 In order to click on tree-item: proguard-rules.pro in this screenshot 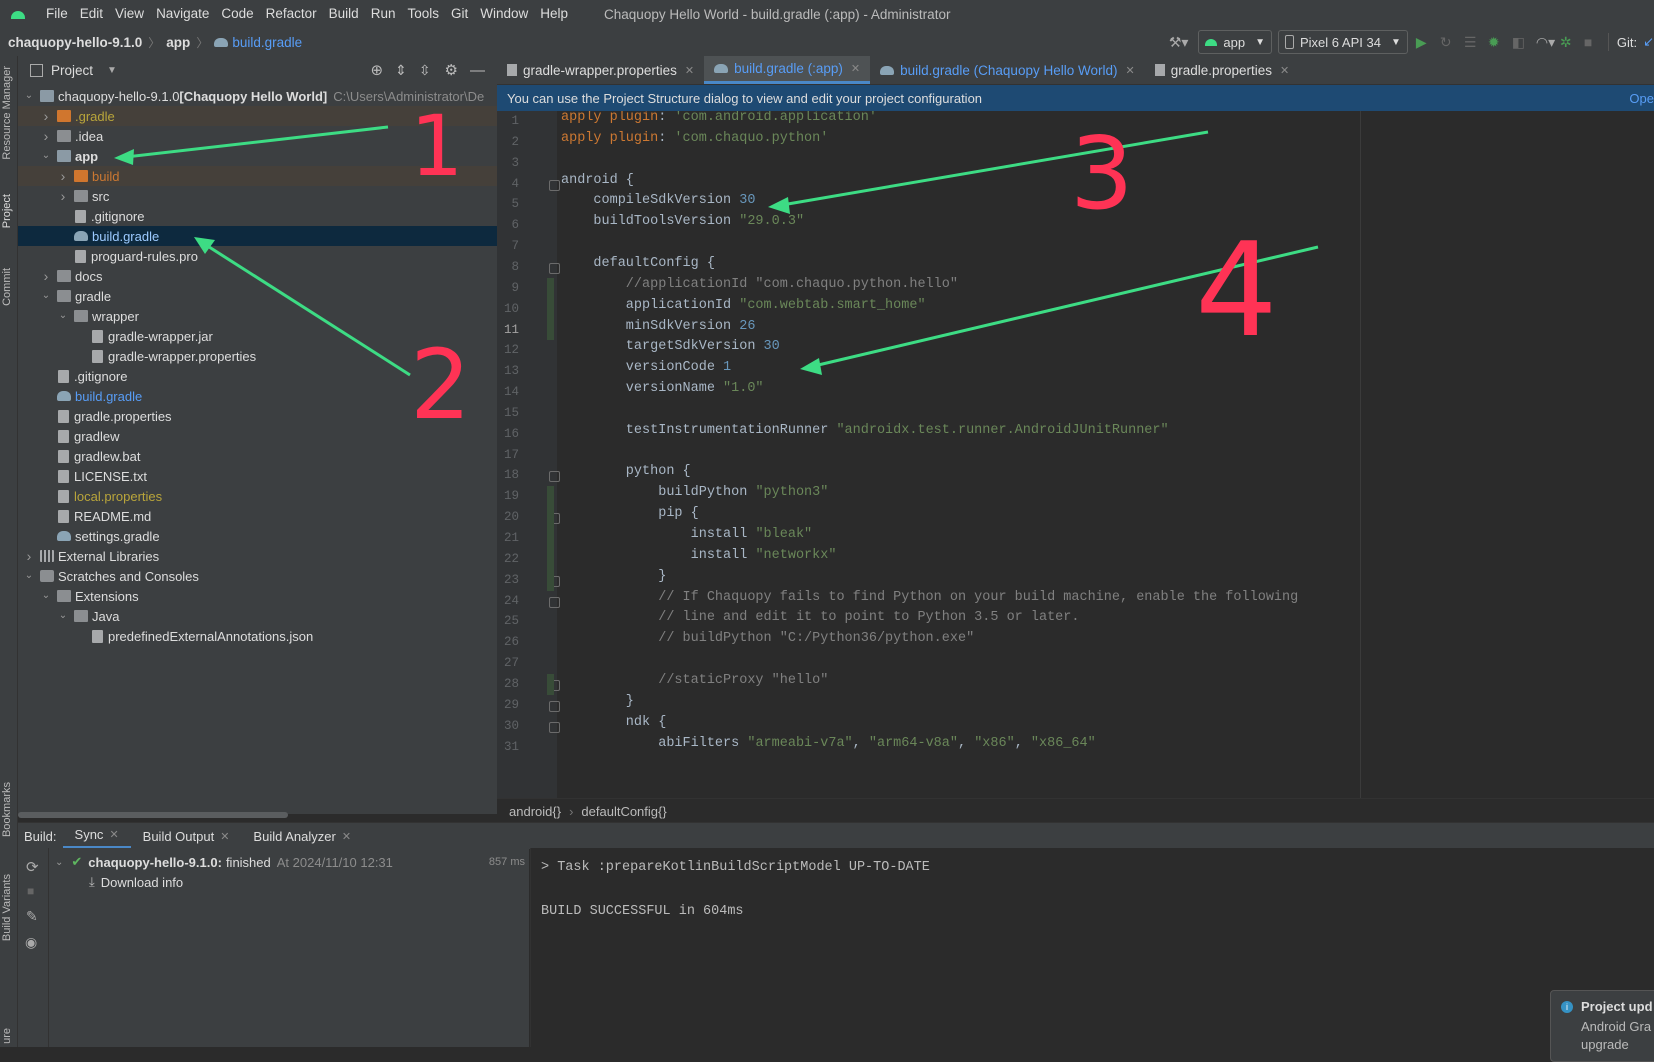, I will do `click(257, 256)`.